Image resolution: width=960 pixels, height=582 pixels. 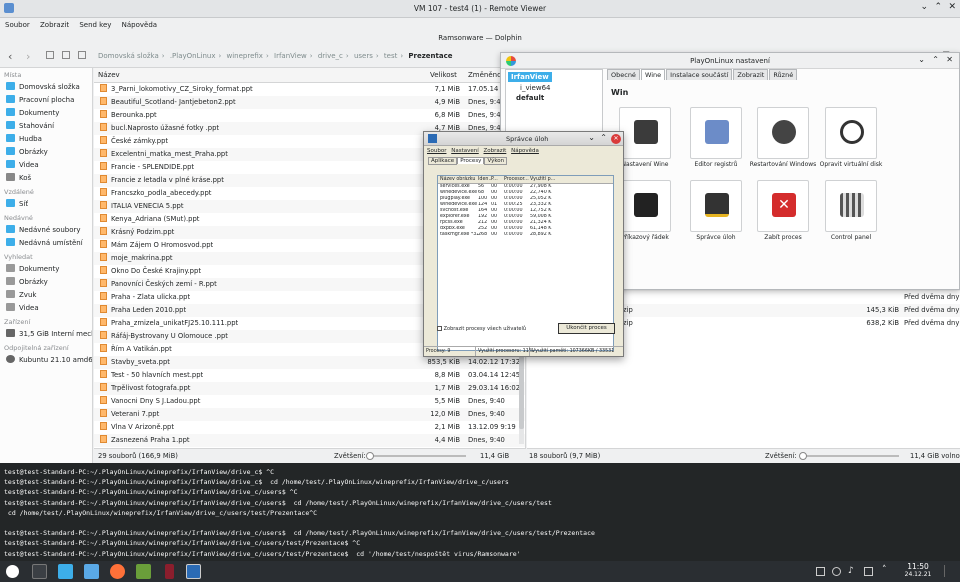 What do you see at coordinates (10, 56) in the screenshot?
I see `back-icon: ‹` at bounding box center [10, 56].